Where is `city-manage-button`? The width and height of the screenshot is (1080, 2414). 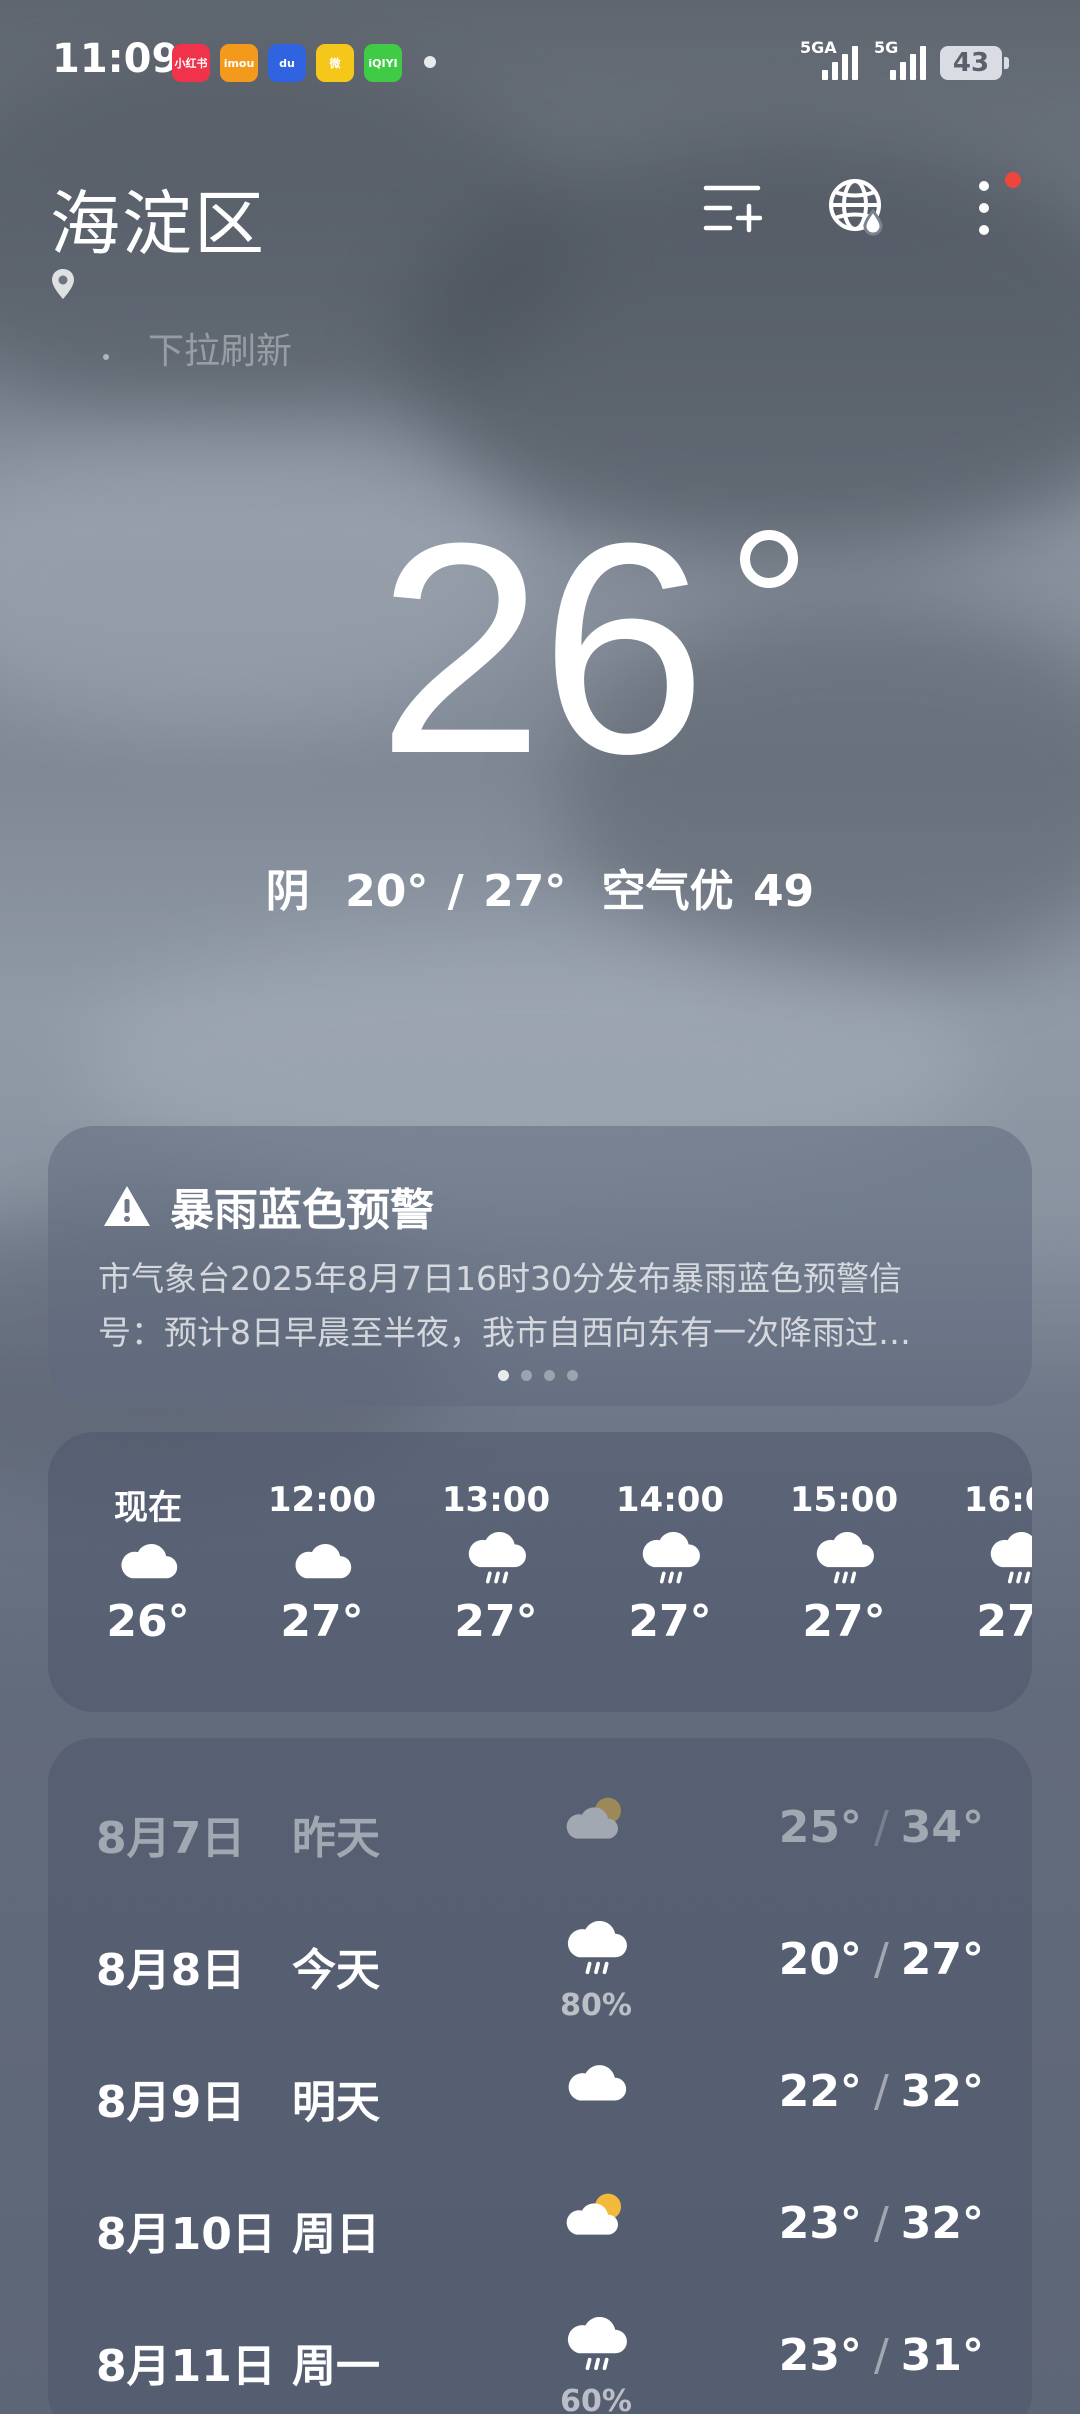 city-manage-button is located at coordinates (732, 208).